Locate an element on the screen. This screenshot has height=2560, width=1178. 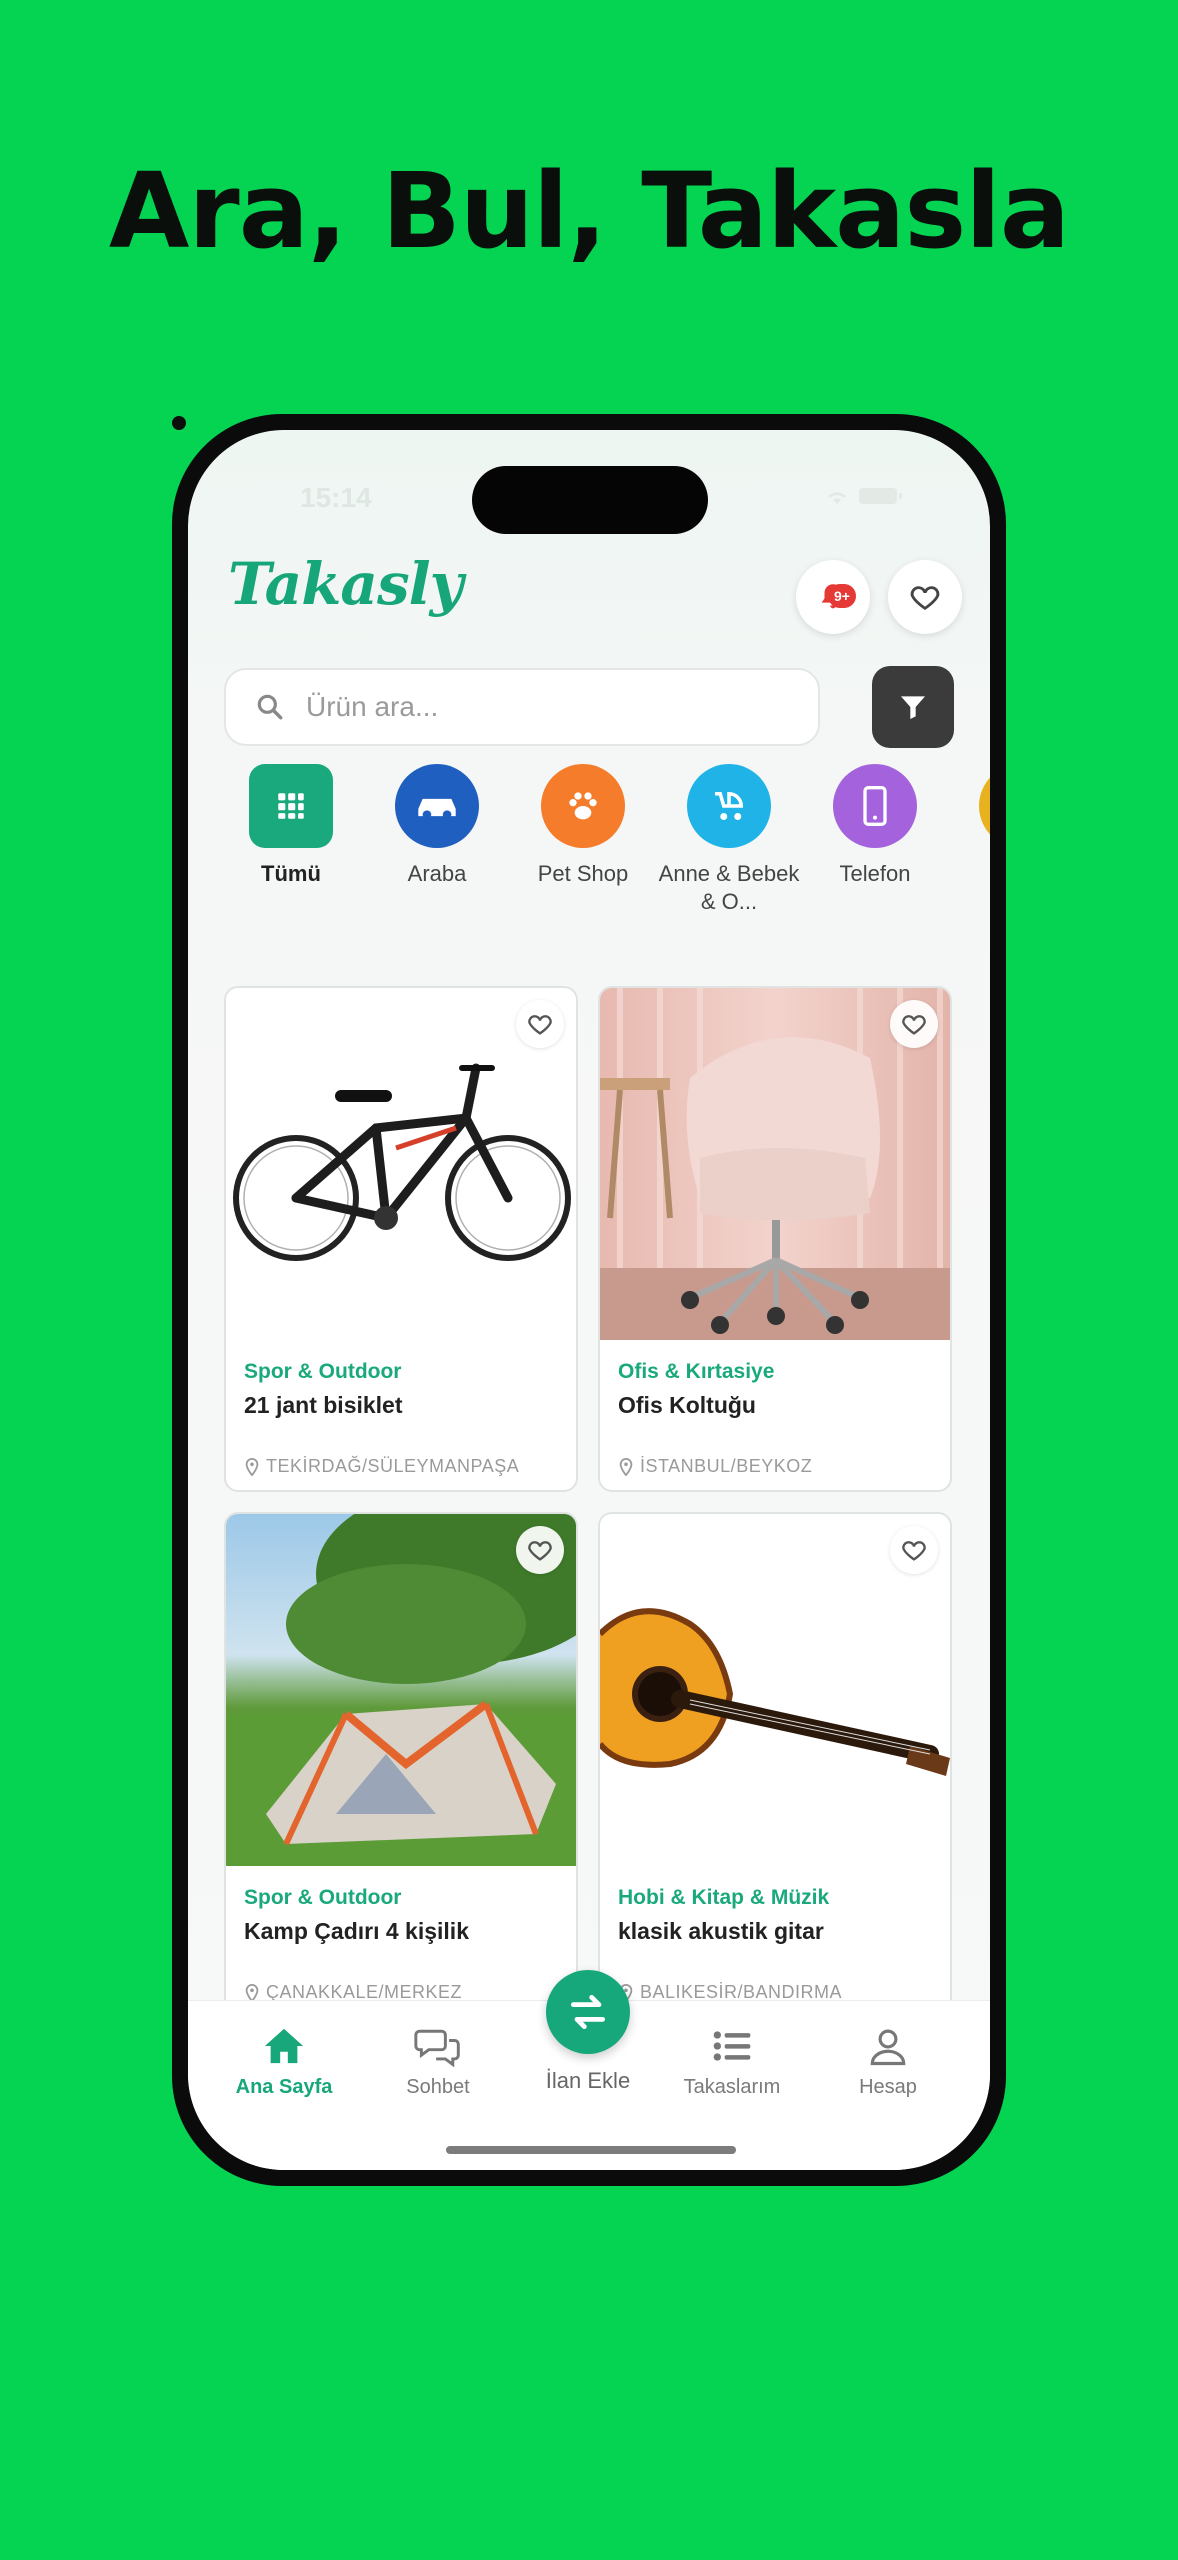
product-category: Hobi & Kitap & Müzik is located at coordinates (724, 1897).